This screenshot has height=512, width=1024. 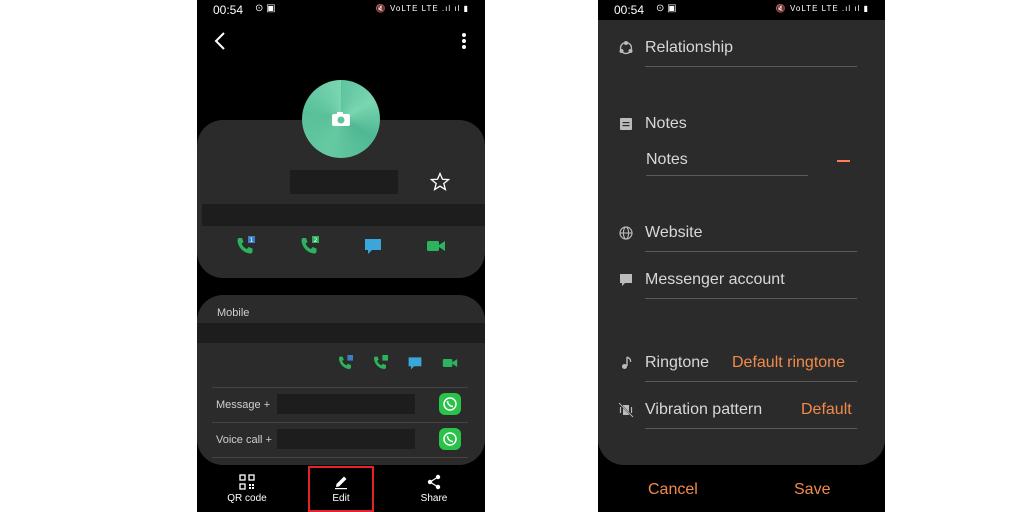 What do you see at coordinates (673, 490) in the screenshot?
I see `cancel-button: Cancel` at bounding box center [673, 490].